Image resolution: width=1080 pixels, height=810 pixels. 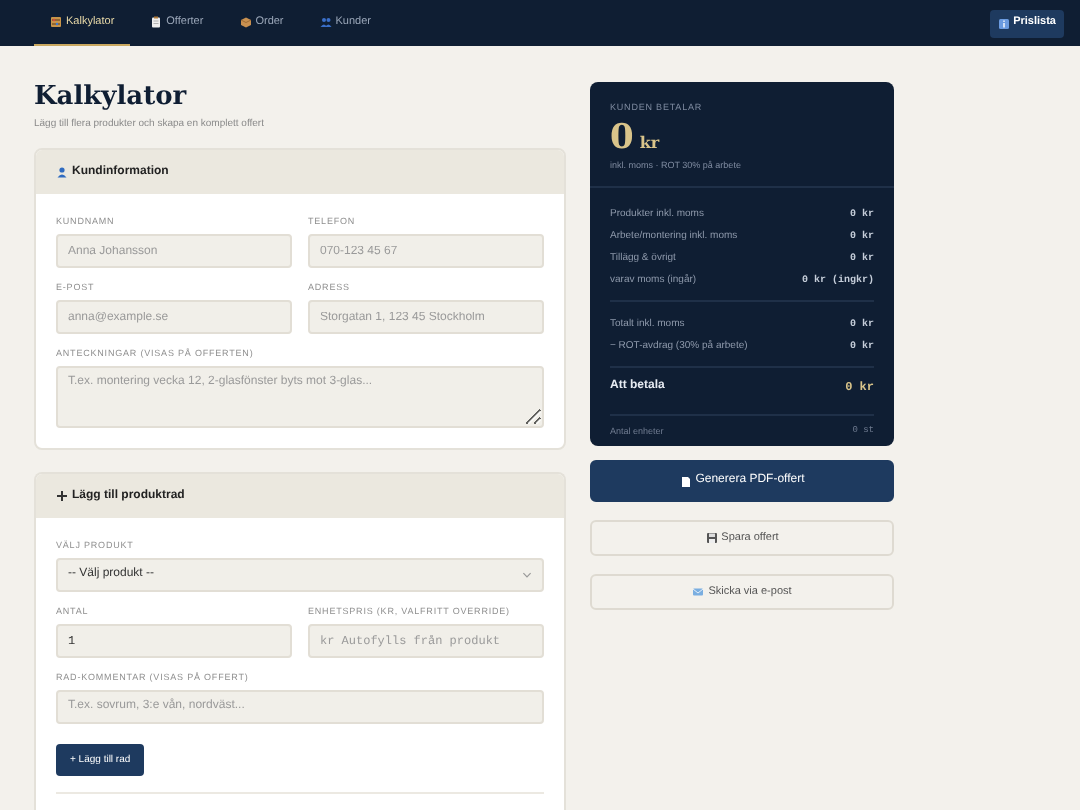 I want to click on page-title: Kalkylator, so click(x=110, y=98).